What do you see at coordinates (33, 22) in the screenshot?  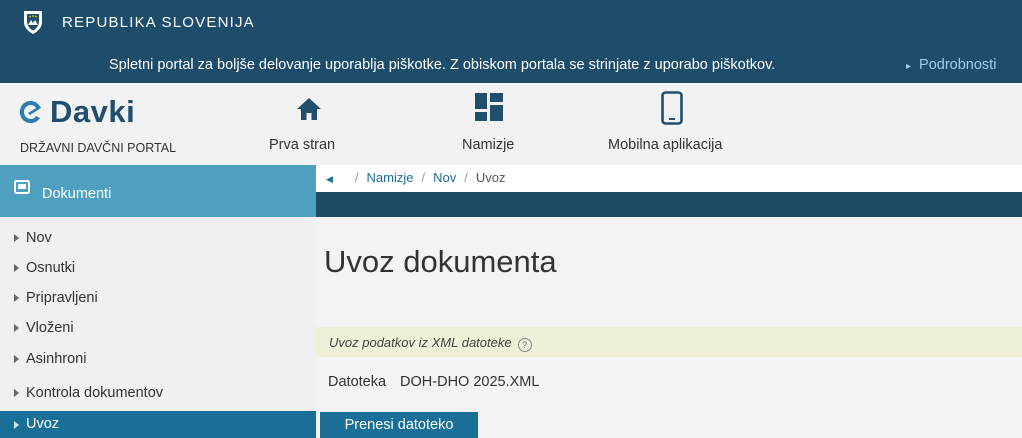 I see `coat-of-arms-icon` at bounding box center [33, 22].